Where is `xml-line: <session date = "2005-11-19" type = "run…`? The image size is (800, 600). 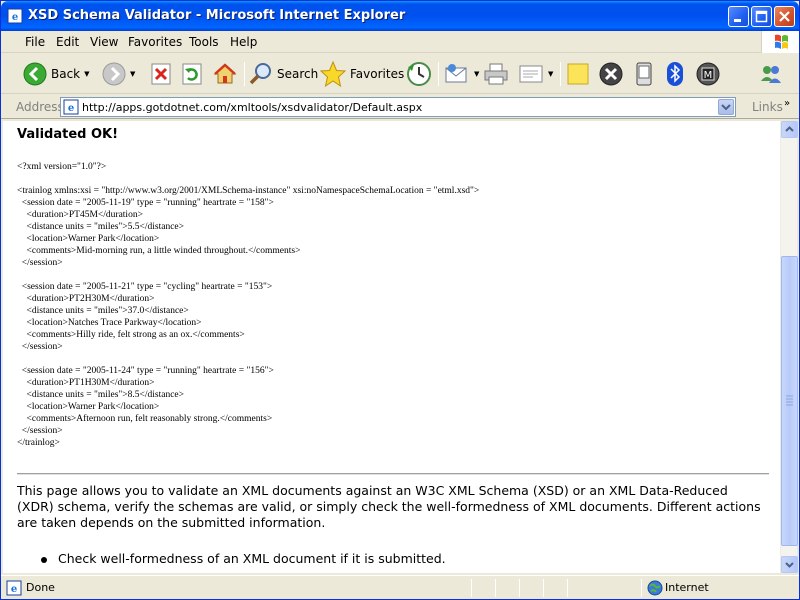
xml-line: <session date = "2005-11-19" type = "run… is located at coordinates (145, 203).